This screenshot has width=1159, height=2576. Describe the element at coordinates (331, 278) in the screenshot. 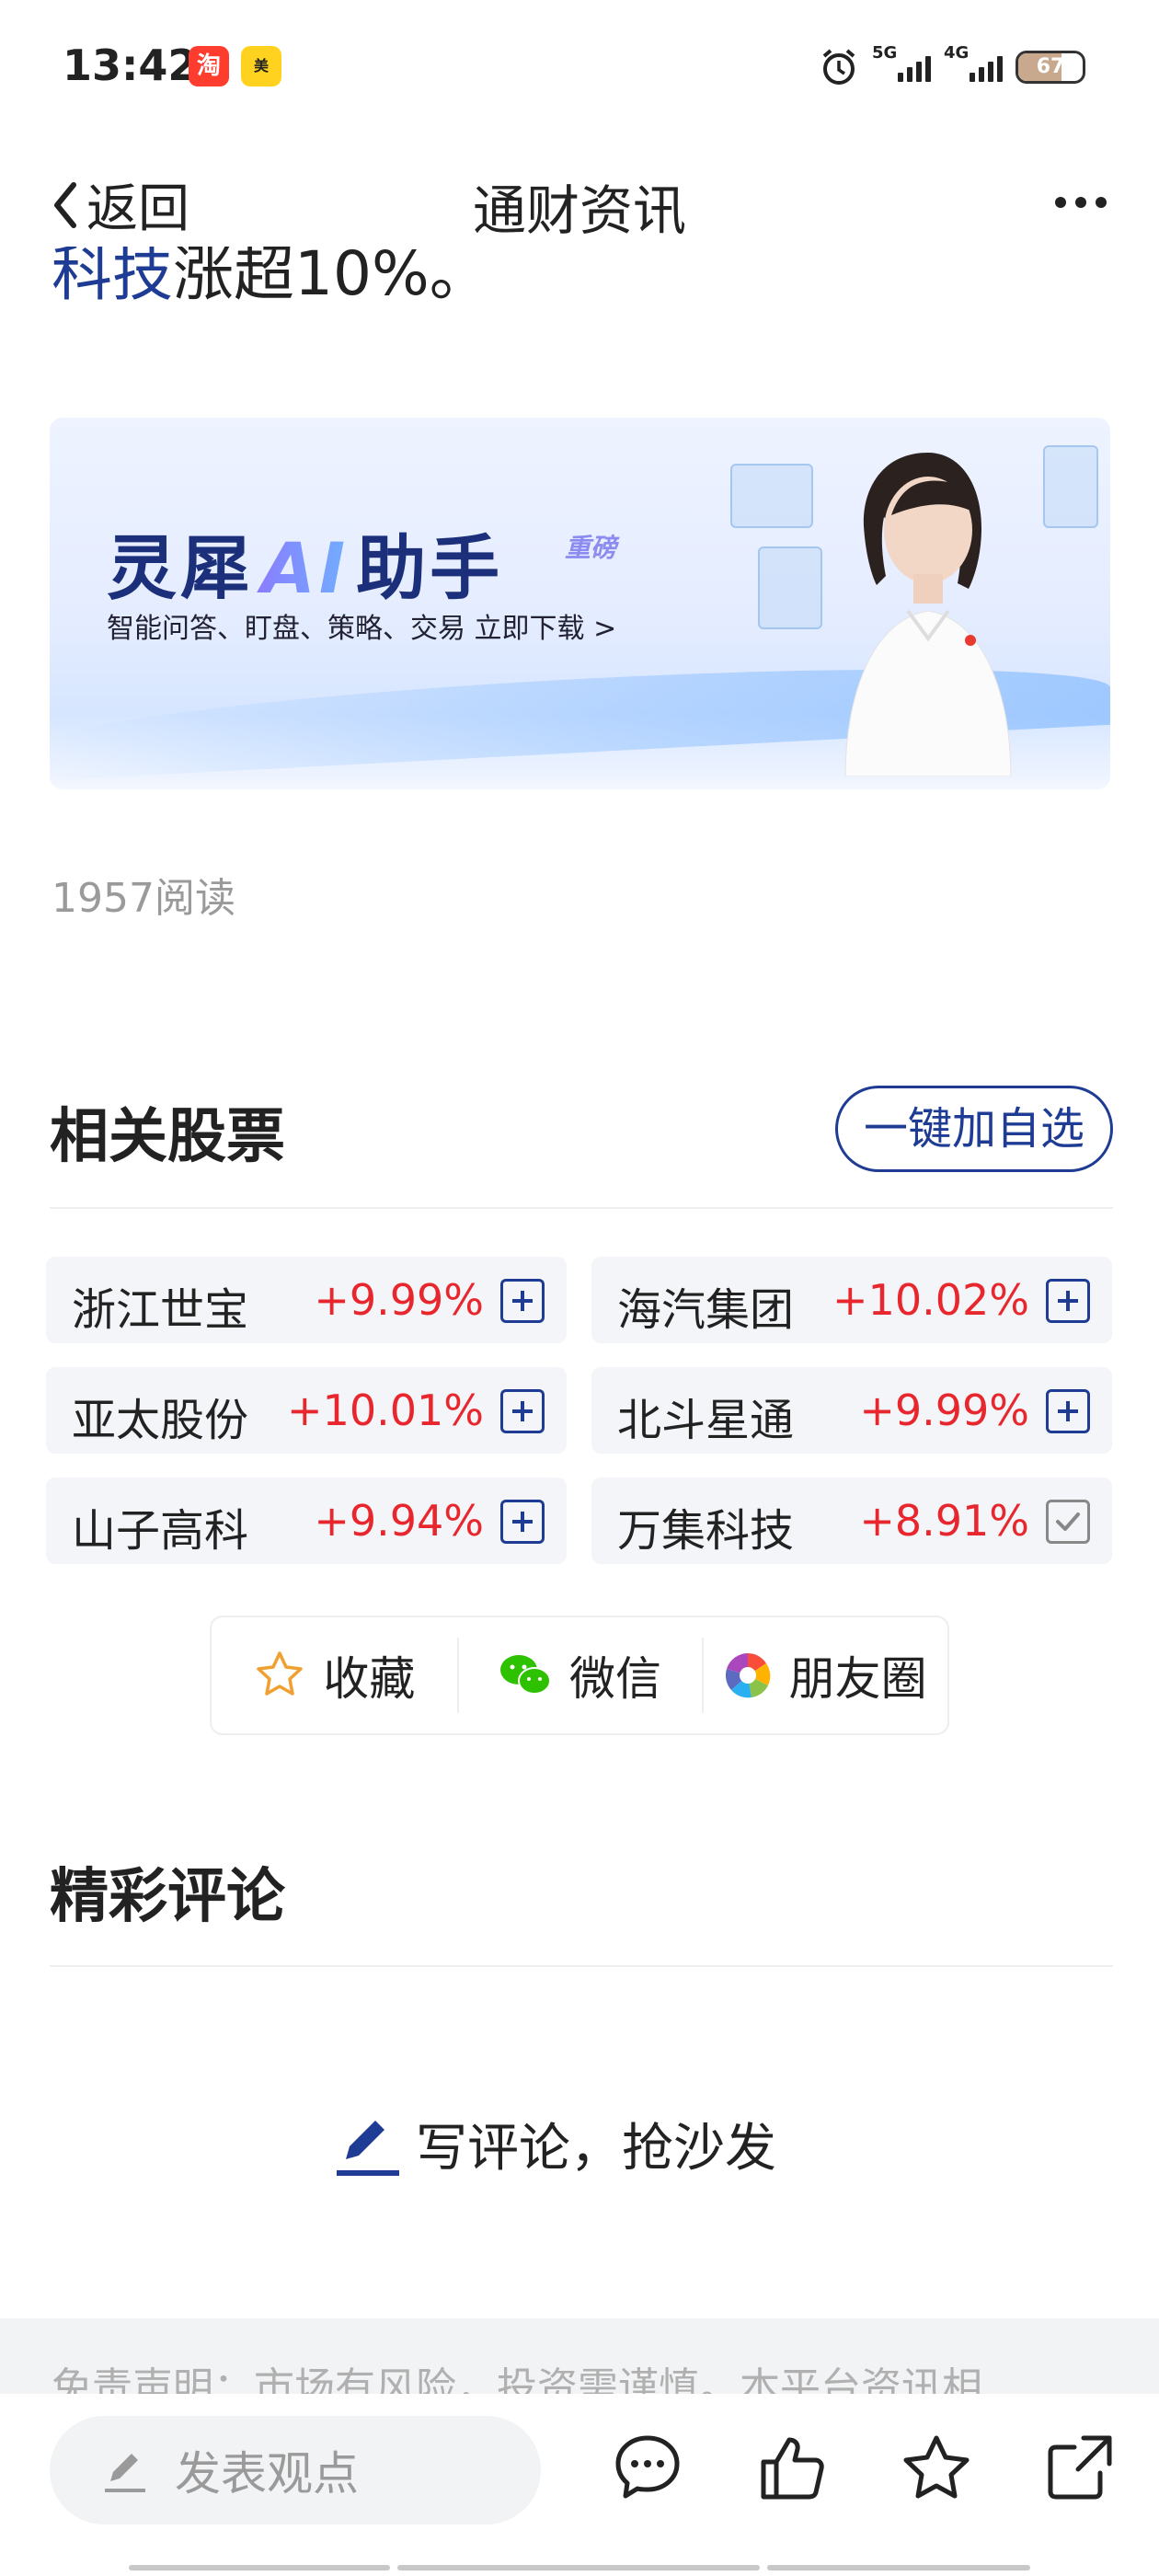

I see `article-text: 涨超10%。` at that location.